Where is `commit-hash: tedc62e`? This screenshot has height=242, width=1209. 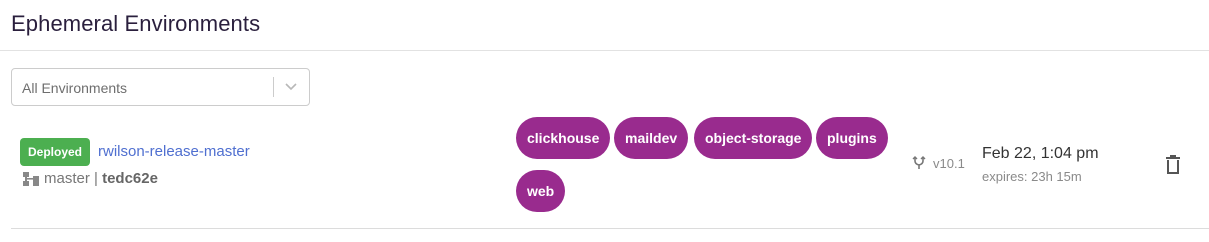 commit-hash: tedc62e is located at coordinates (130, 178).